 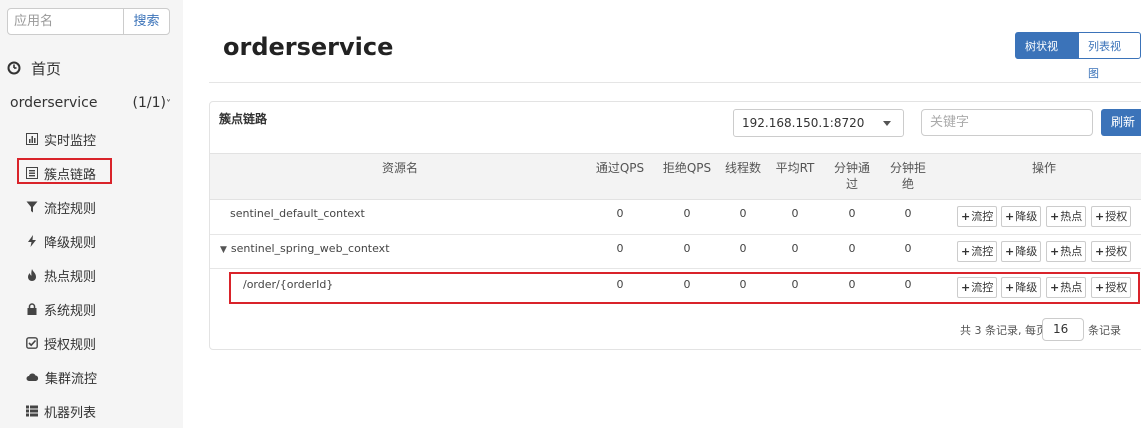 I want to click on keyword-input: 关键字, so click(x=1007, y=122).